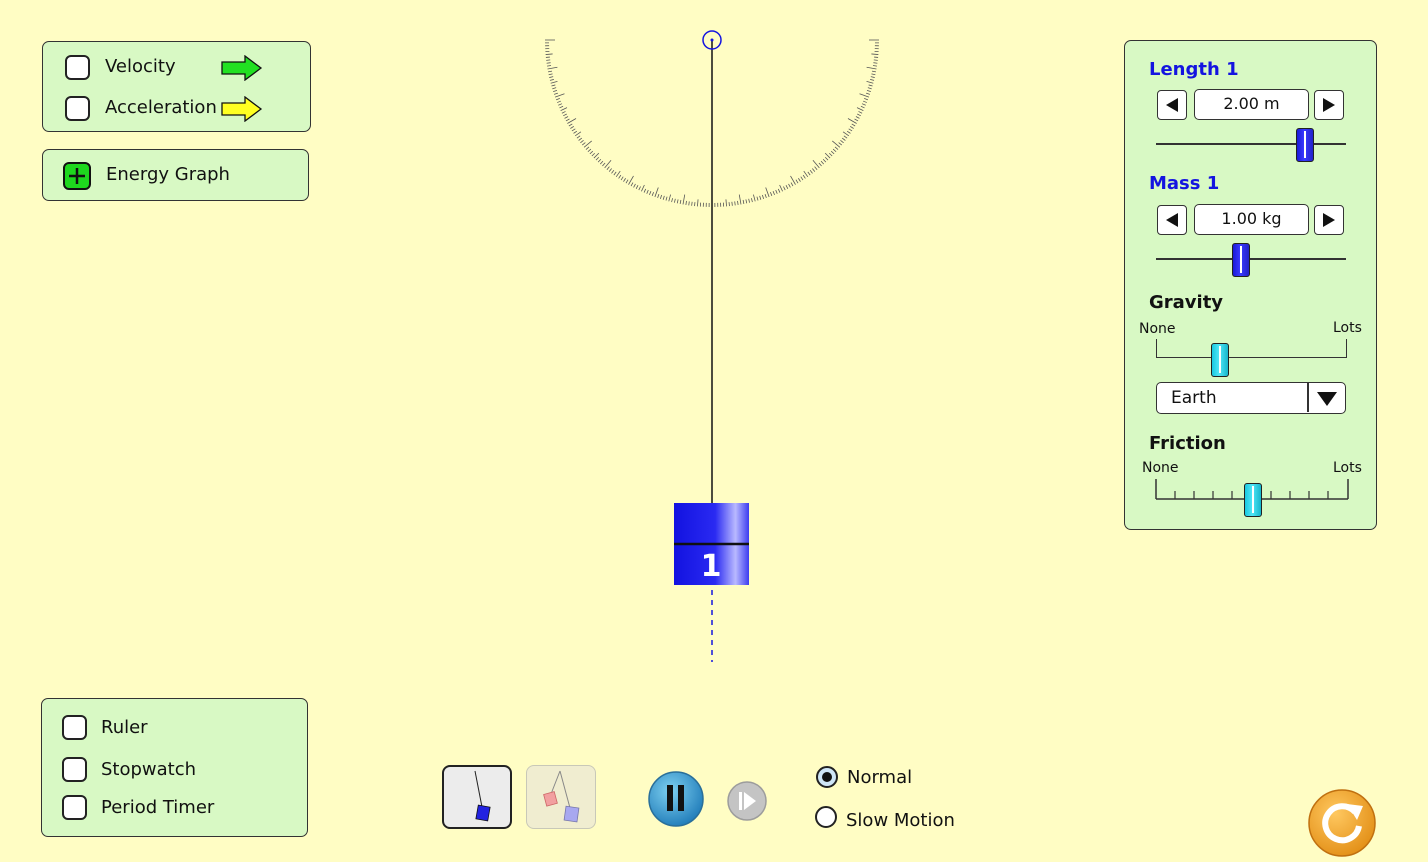  I want to click on reset-button, so click(1342, 823).